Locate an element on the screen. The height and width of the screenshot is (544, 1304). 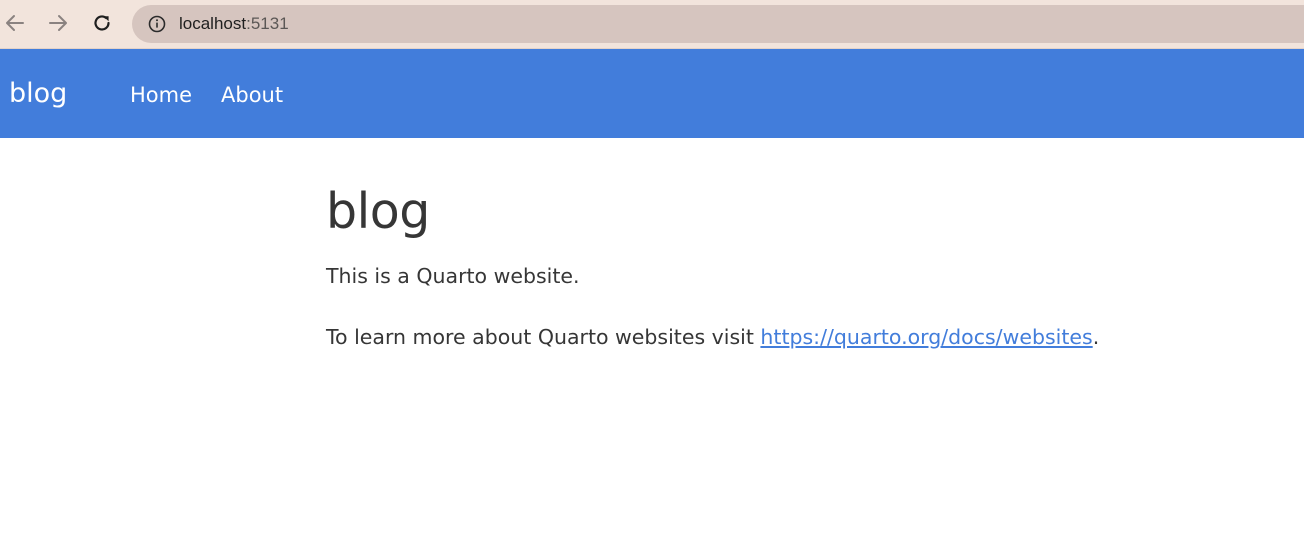
reload-icon is located at coordinates (102, 23).